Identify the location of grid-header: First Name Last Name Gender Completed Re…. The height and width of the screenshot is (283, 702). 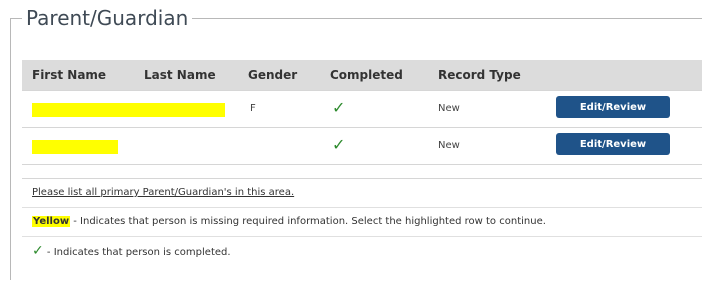
(362, 75).